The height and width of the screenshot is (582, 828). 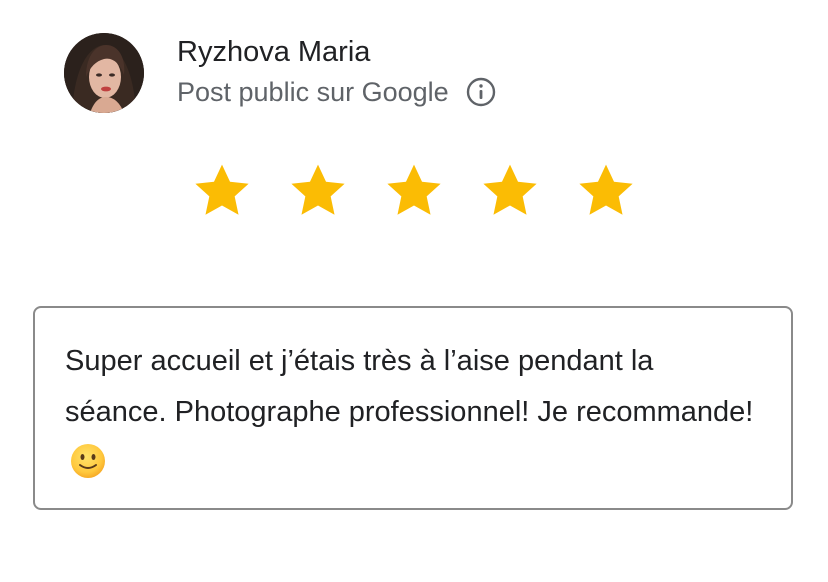 I want to click on info-icon, so click(x=481, y=92).